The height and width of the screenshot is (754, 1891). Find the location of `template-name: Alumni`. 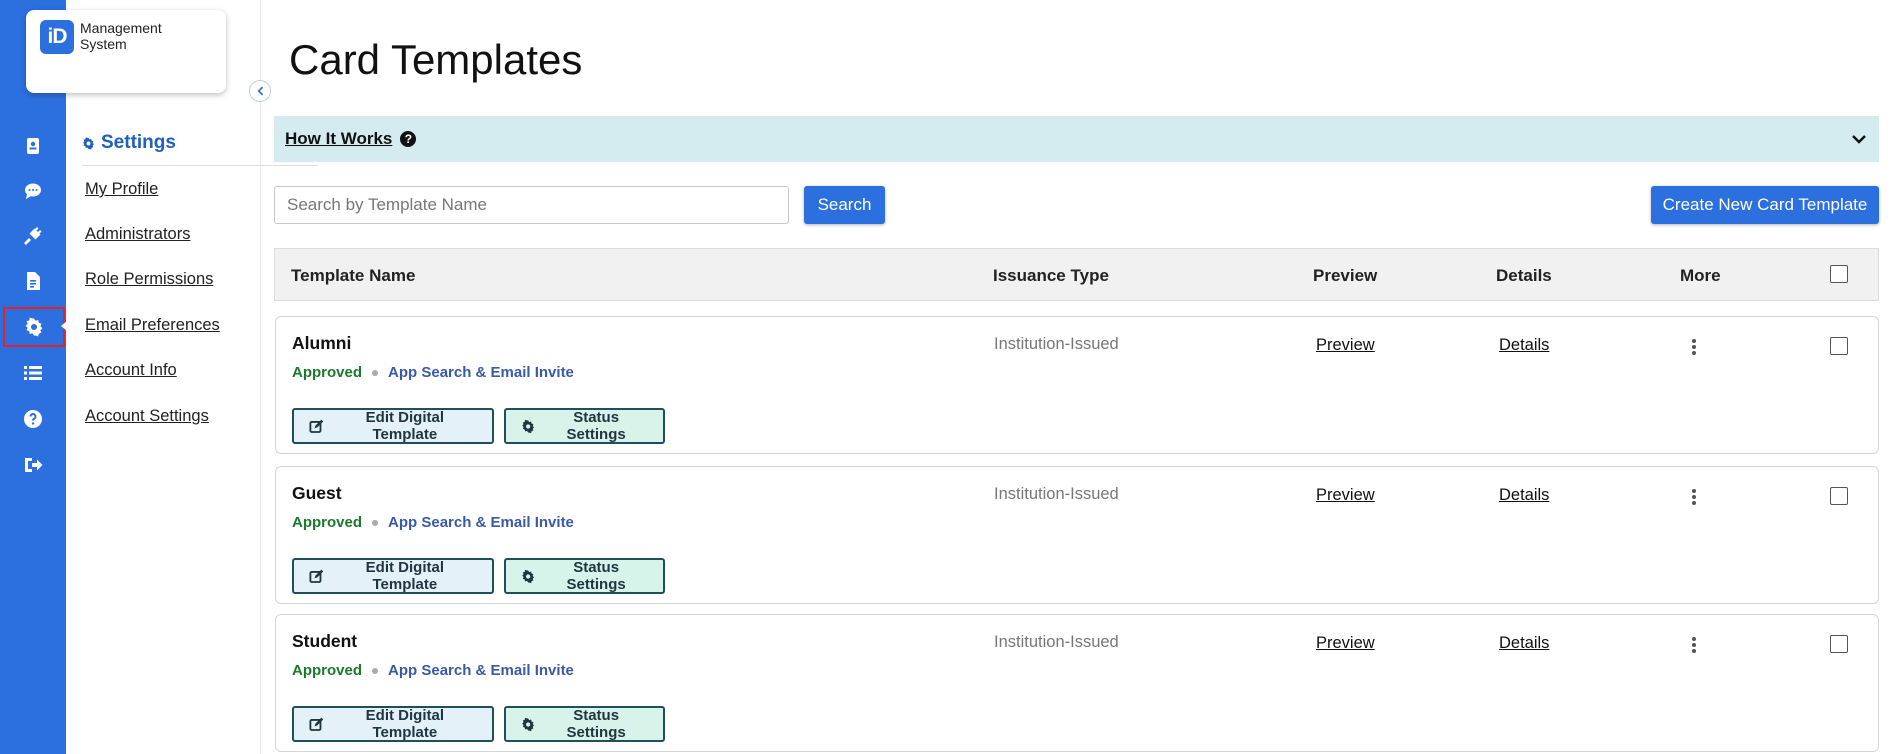

template-name: Alumni is located at coordinates (322, 343).